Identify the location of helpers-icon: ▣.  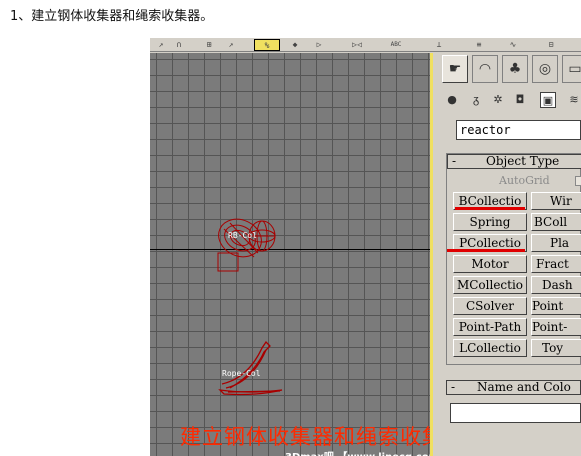
(548, 100).